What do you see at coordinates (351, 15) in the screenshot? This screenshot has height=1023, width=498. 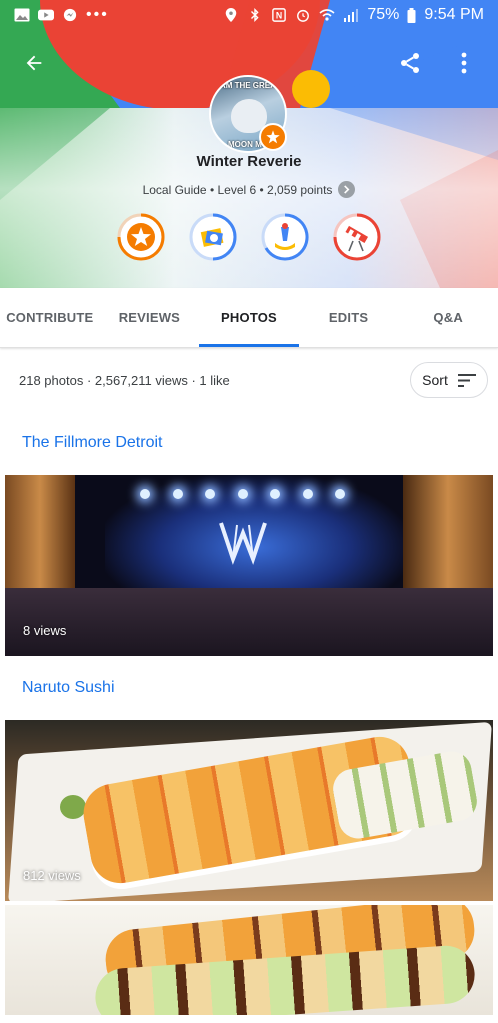 I see `signal-icon` at bounding box center [351, 15].